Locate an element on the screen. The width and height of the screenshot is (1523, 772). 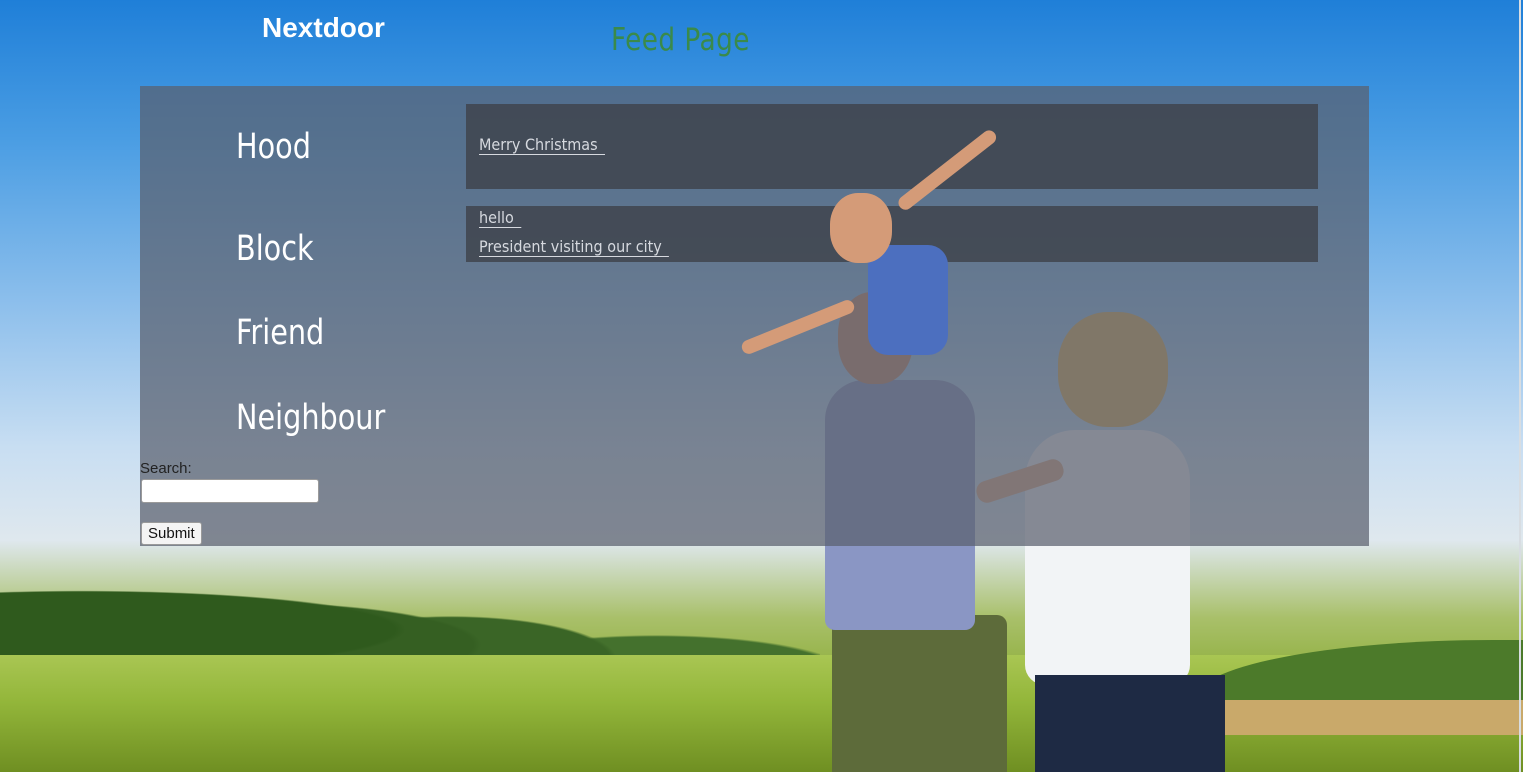
photo-child-body is located at coordinates (908, 300).